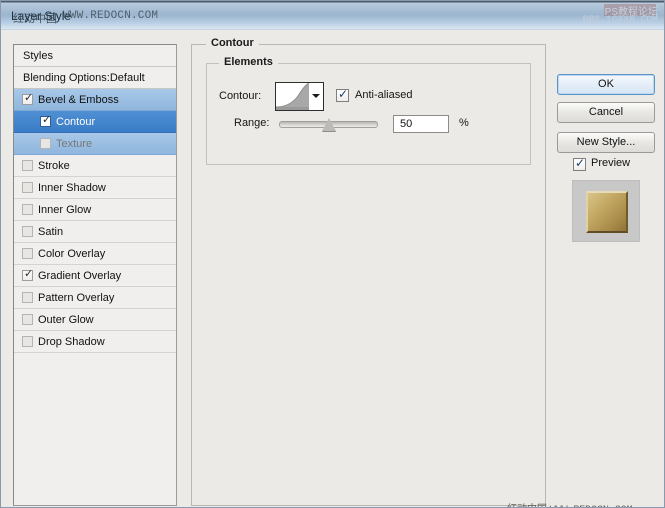 The width and height of the screenshot is (665, 508). I want to click on contour-preset-dropdown, so click(299, 96).